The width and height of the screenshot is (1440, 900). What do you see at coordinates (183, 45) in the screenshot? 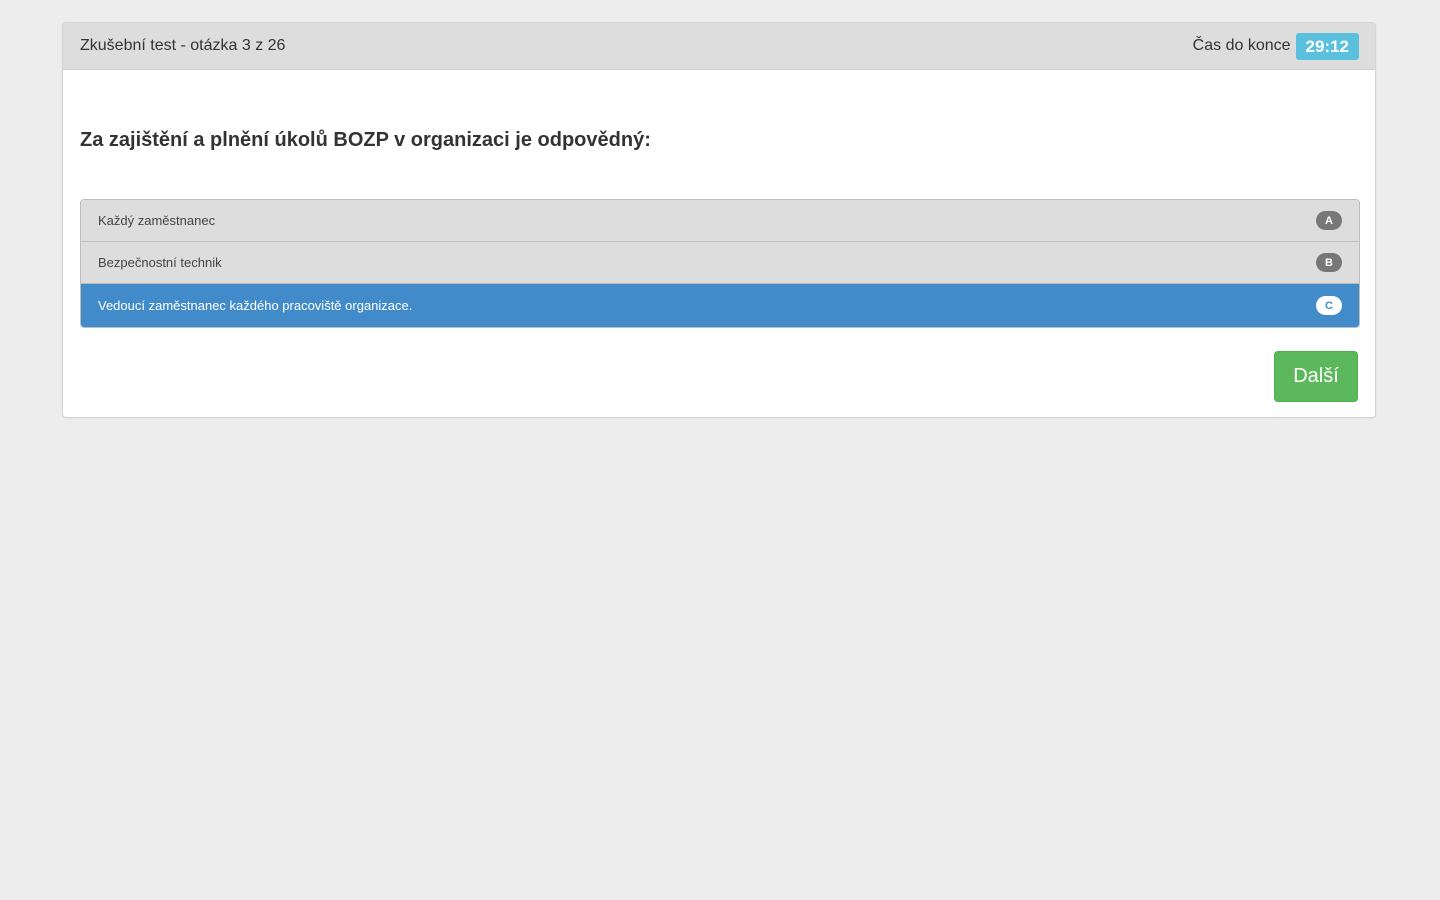
I see `test-title: Zkušební test - otázka 3 z 26` at bounding box center [183, 45].